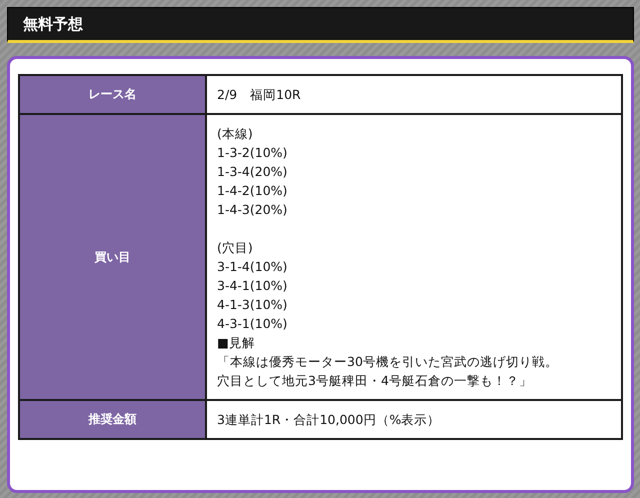 The height and width of the screenshot is (498, 640). Describe the element at coordinates (112, 419) in the screenshot. I see `row-label: 推奨金額` at that location.